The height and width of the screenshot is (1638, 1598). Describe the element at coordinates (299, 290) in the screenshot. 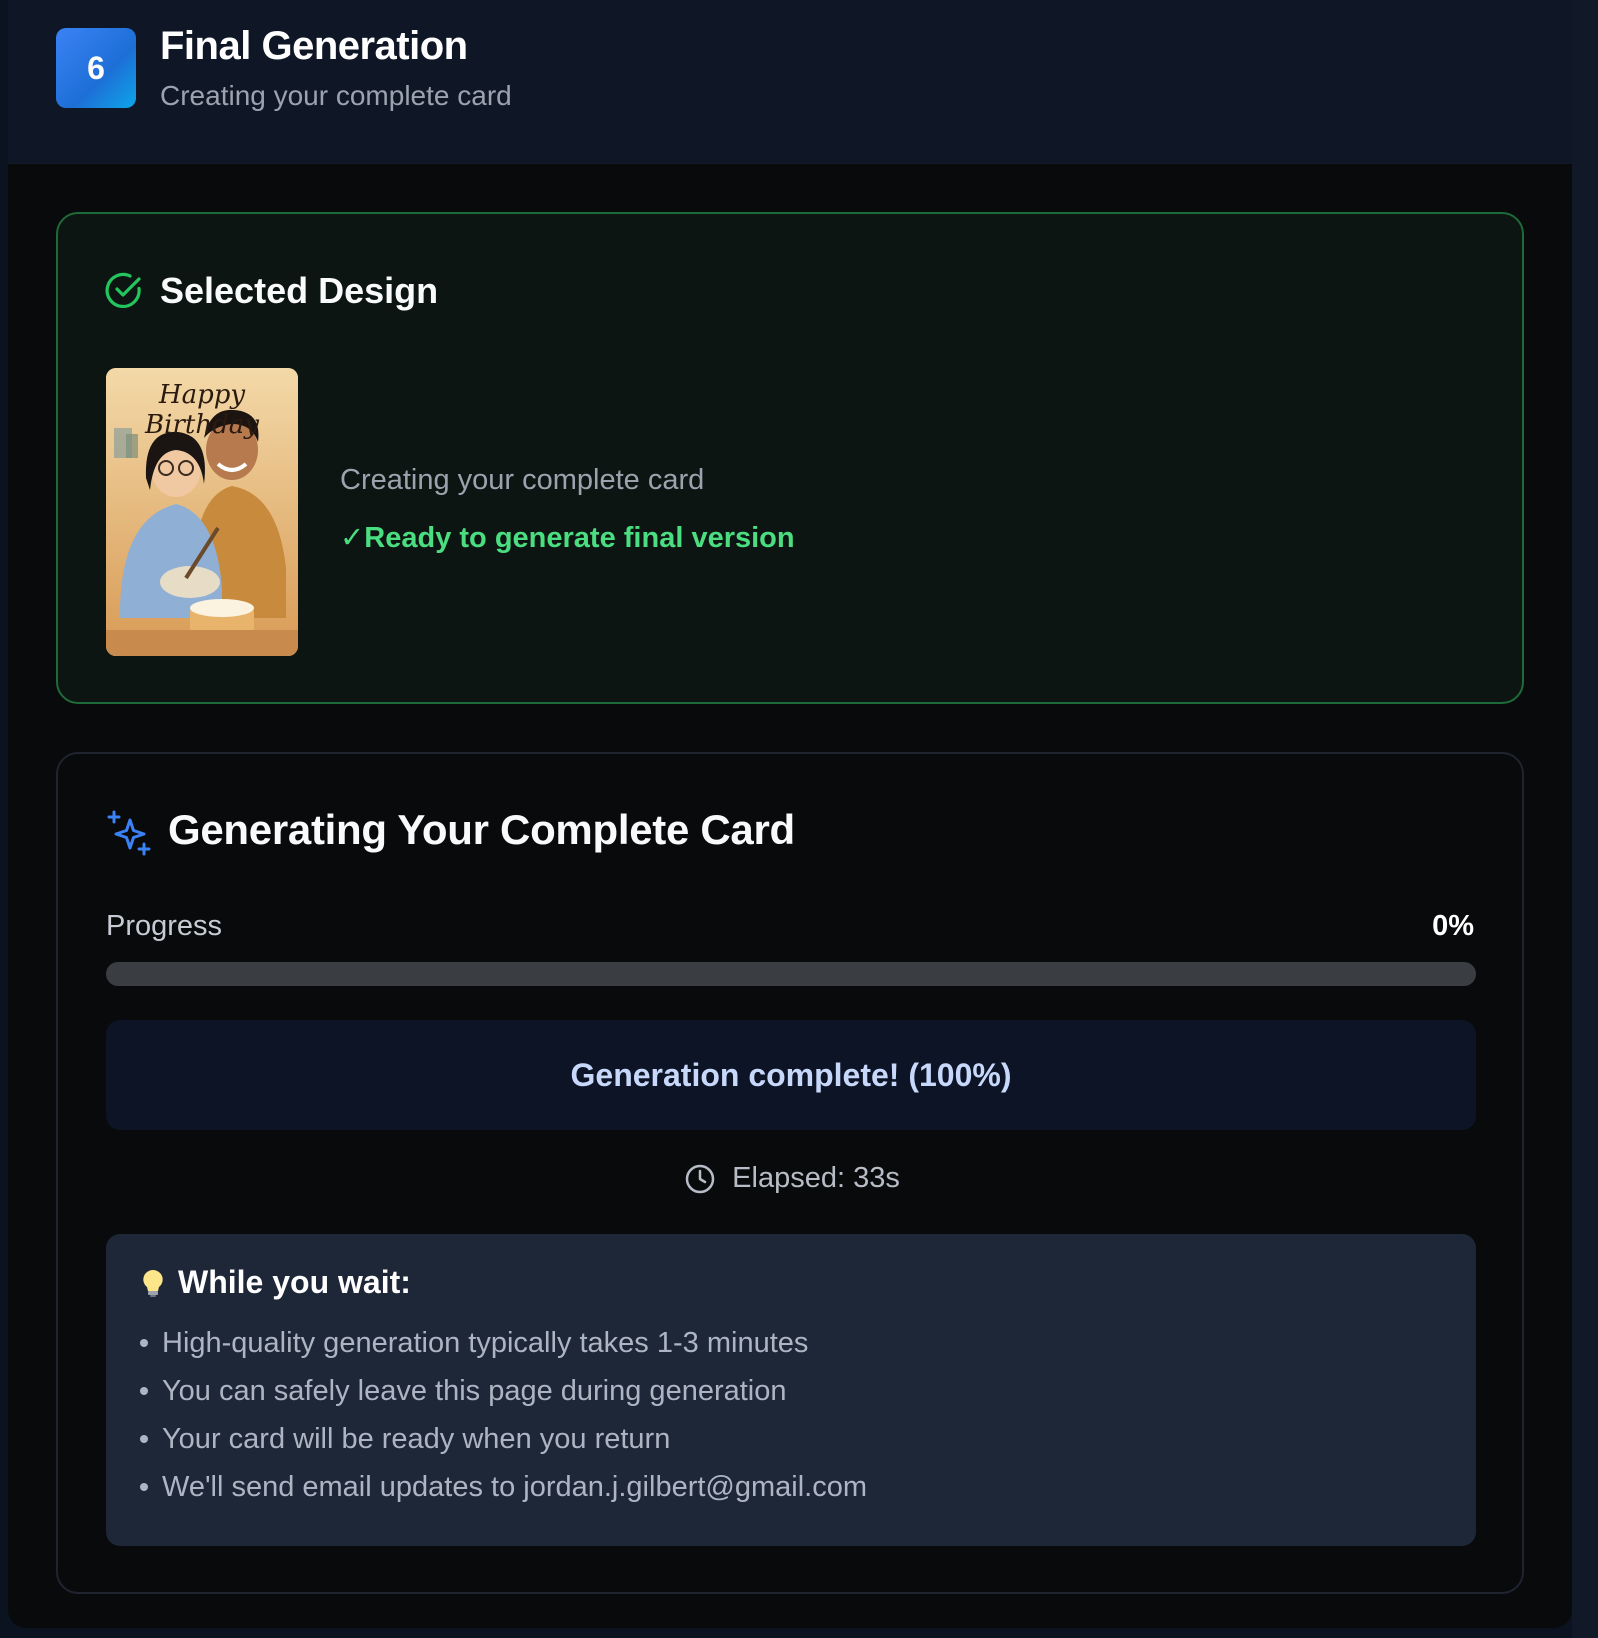

I see `selected-design-title: Selected Design` at that location.